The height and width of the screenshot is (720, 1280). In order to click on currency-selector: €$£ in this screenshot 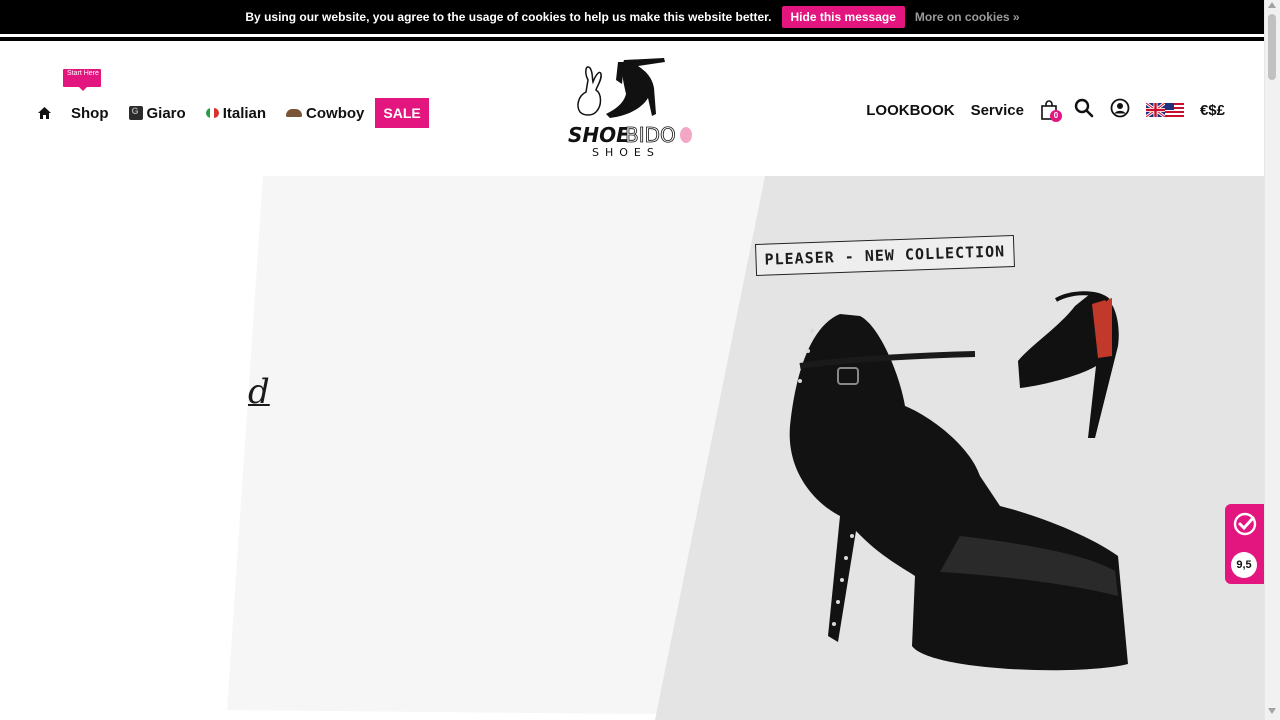, I will do `click(1212, 110)`.